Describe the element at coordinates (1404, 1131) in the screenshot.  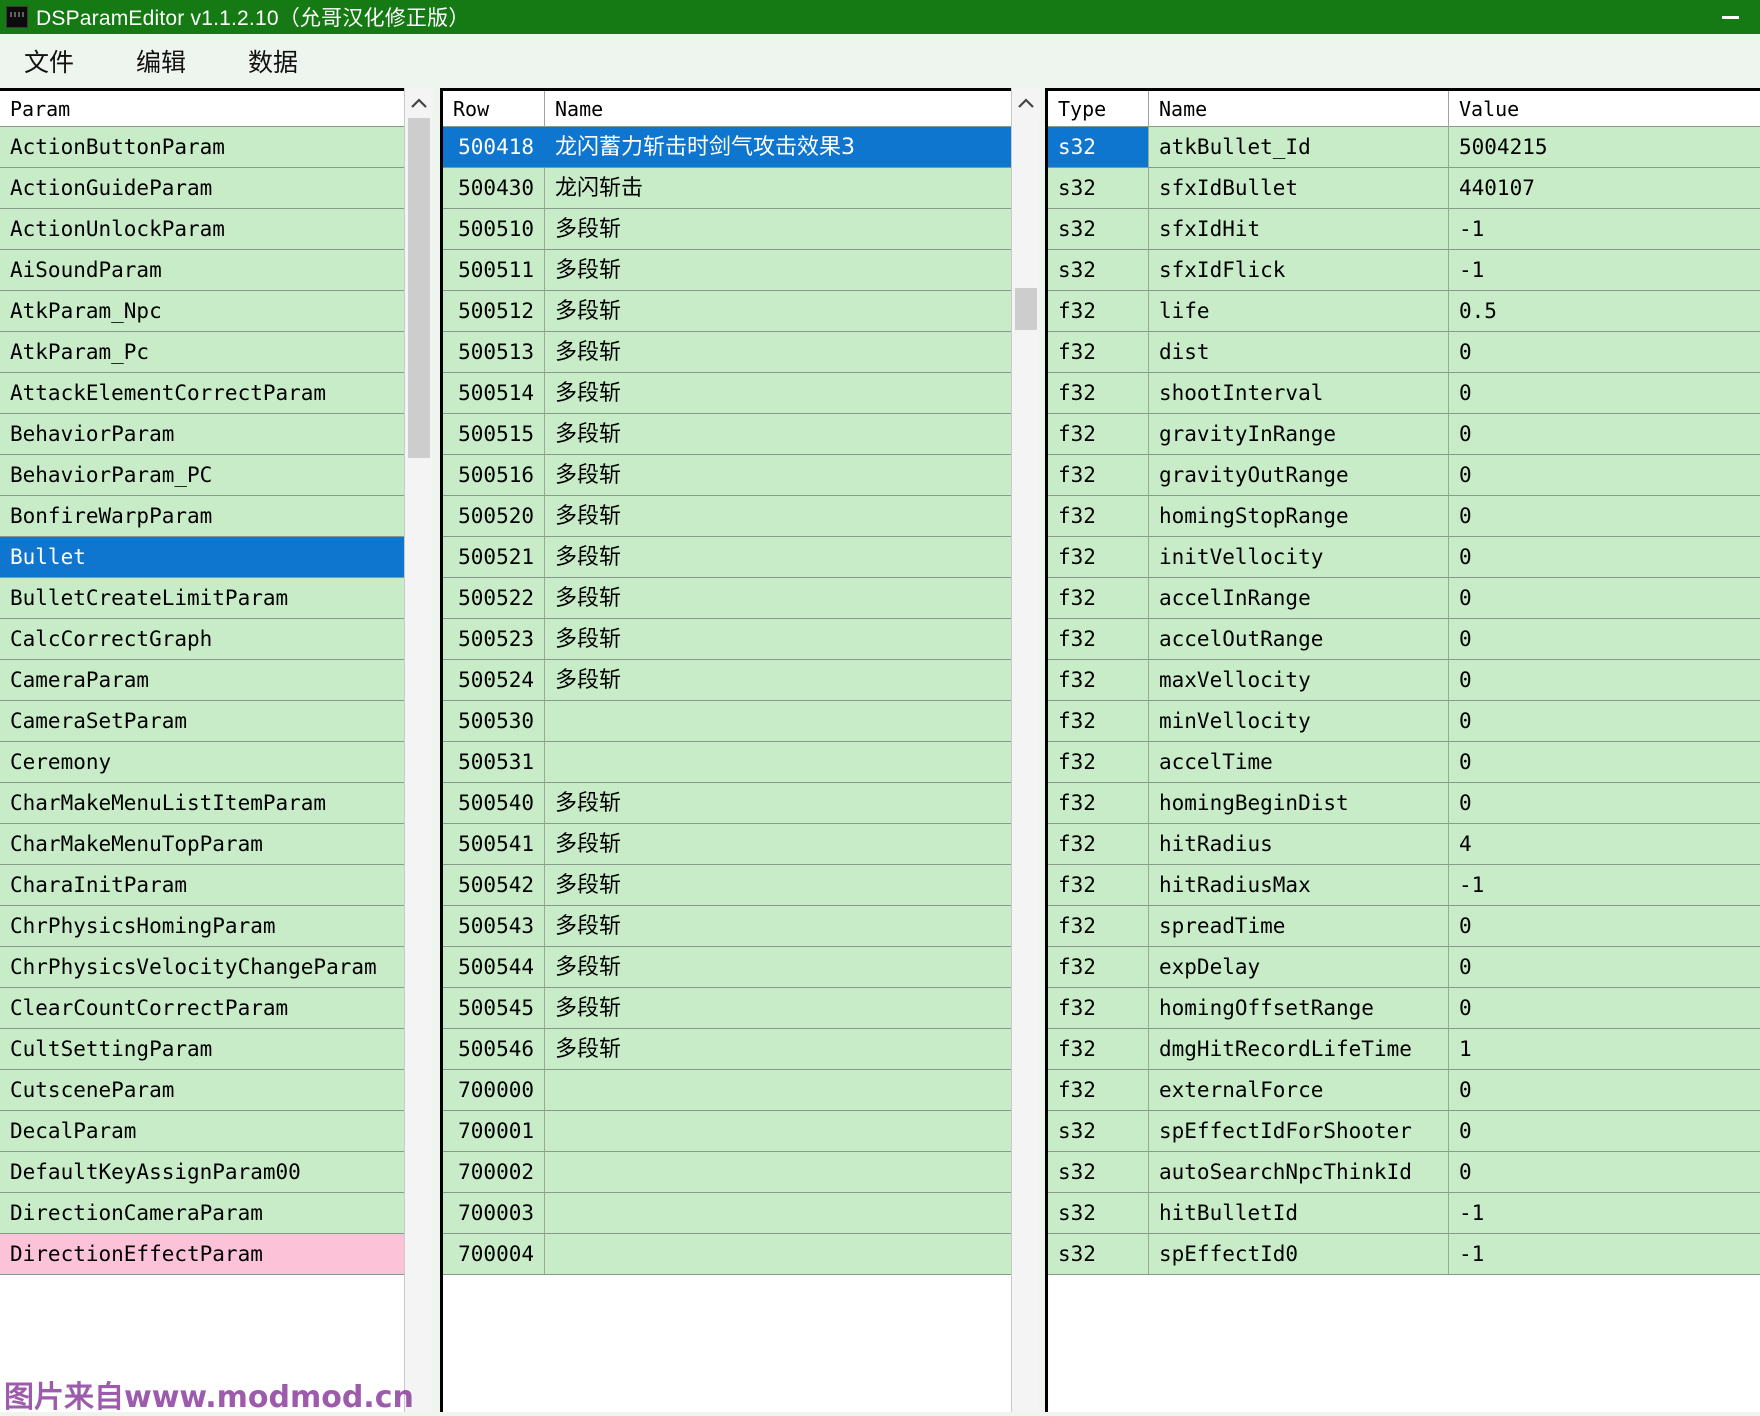
I see `table-row: s32 spEffectIdForShooter 0` at that location.